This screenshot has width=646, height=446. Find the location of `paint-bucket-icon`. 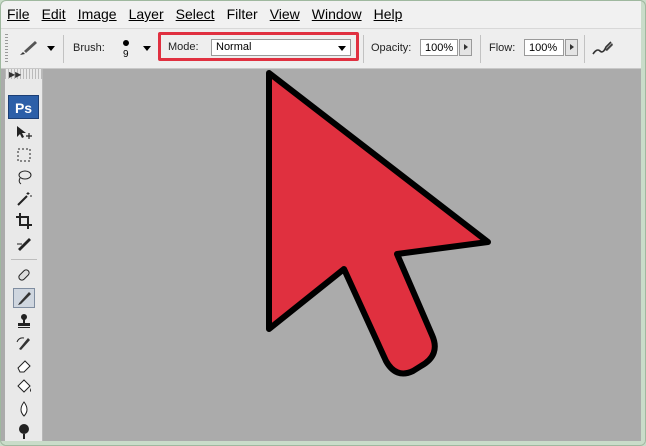

paint-bucket-icon is located at coordinates (24, 387).